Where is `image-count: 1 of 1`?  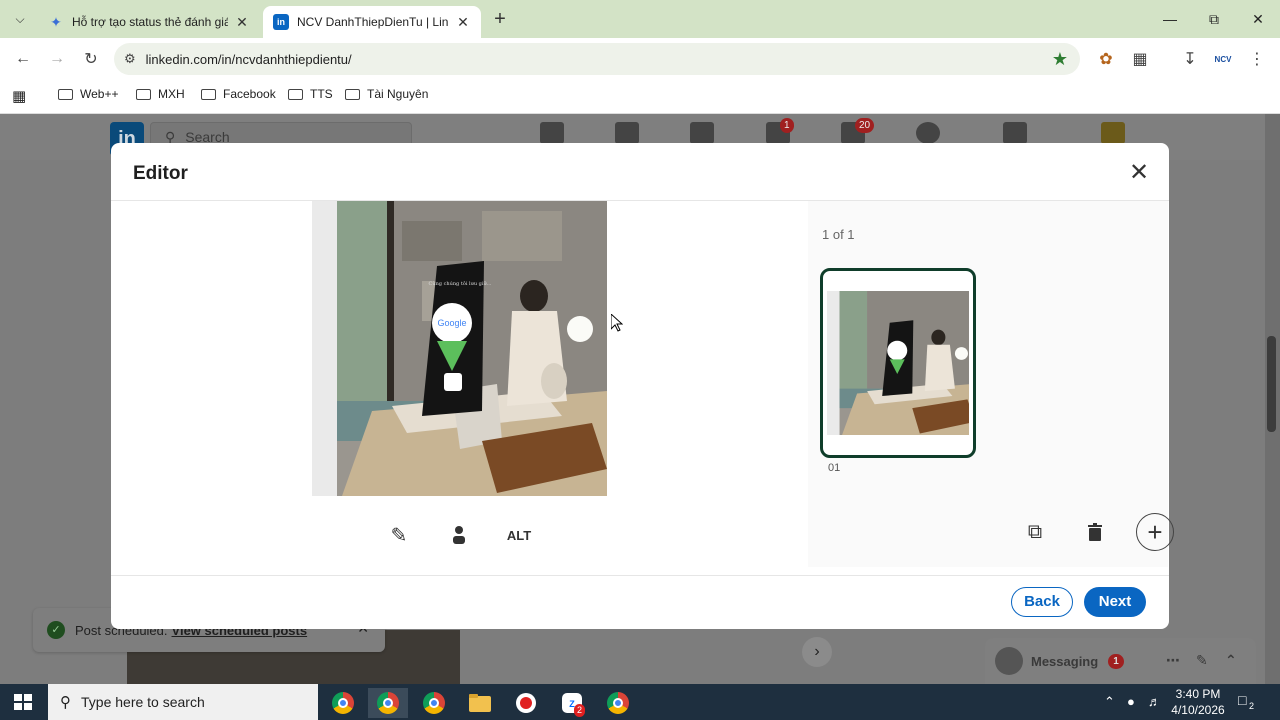
image-count: 1 of 1 is located at coordinates (838, 234).